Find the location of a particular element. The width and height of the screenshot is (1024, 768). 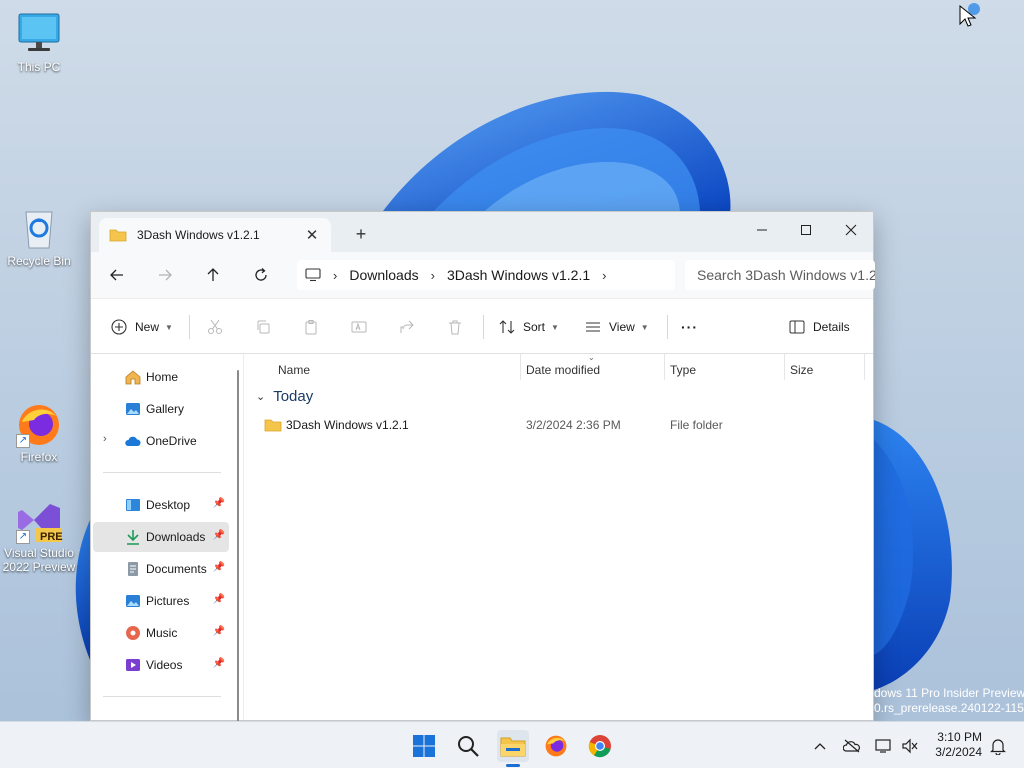

mouse-cursor-icon is located at coordinates (969, 15).